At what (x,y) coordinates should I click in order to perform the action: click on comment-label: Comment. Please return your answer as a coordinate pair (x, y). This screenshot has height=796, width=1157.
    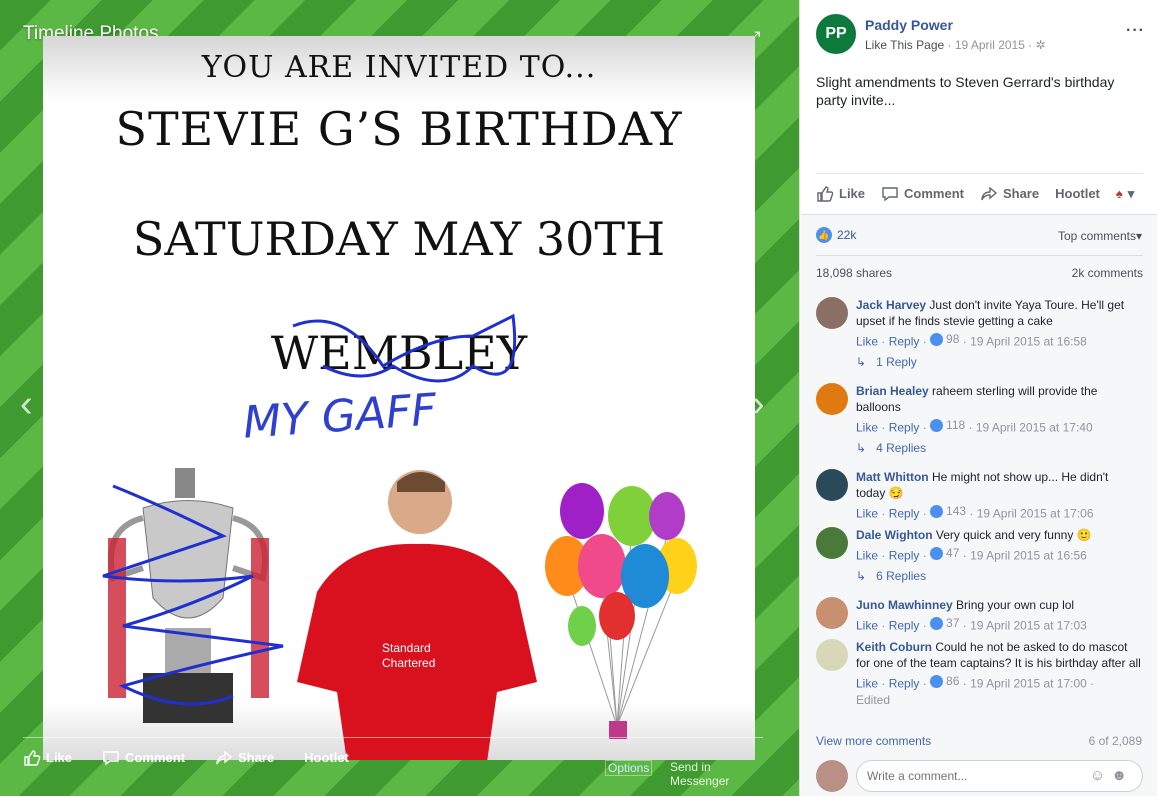
    Looking at the image, I should click on (934, 193).